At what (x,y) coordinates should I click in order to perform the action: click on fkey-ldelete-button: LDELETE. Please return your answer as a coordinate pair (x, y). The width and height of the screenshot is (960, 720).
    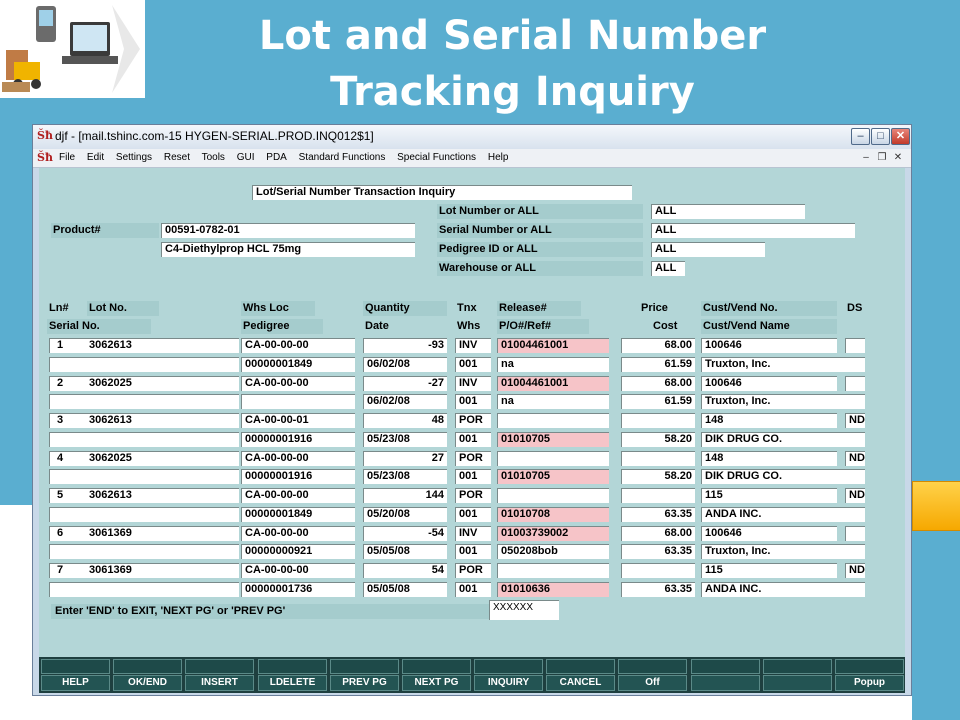
    Looking at the image, I should click on (292, 683).